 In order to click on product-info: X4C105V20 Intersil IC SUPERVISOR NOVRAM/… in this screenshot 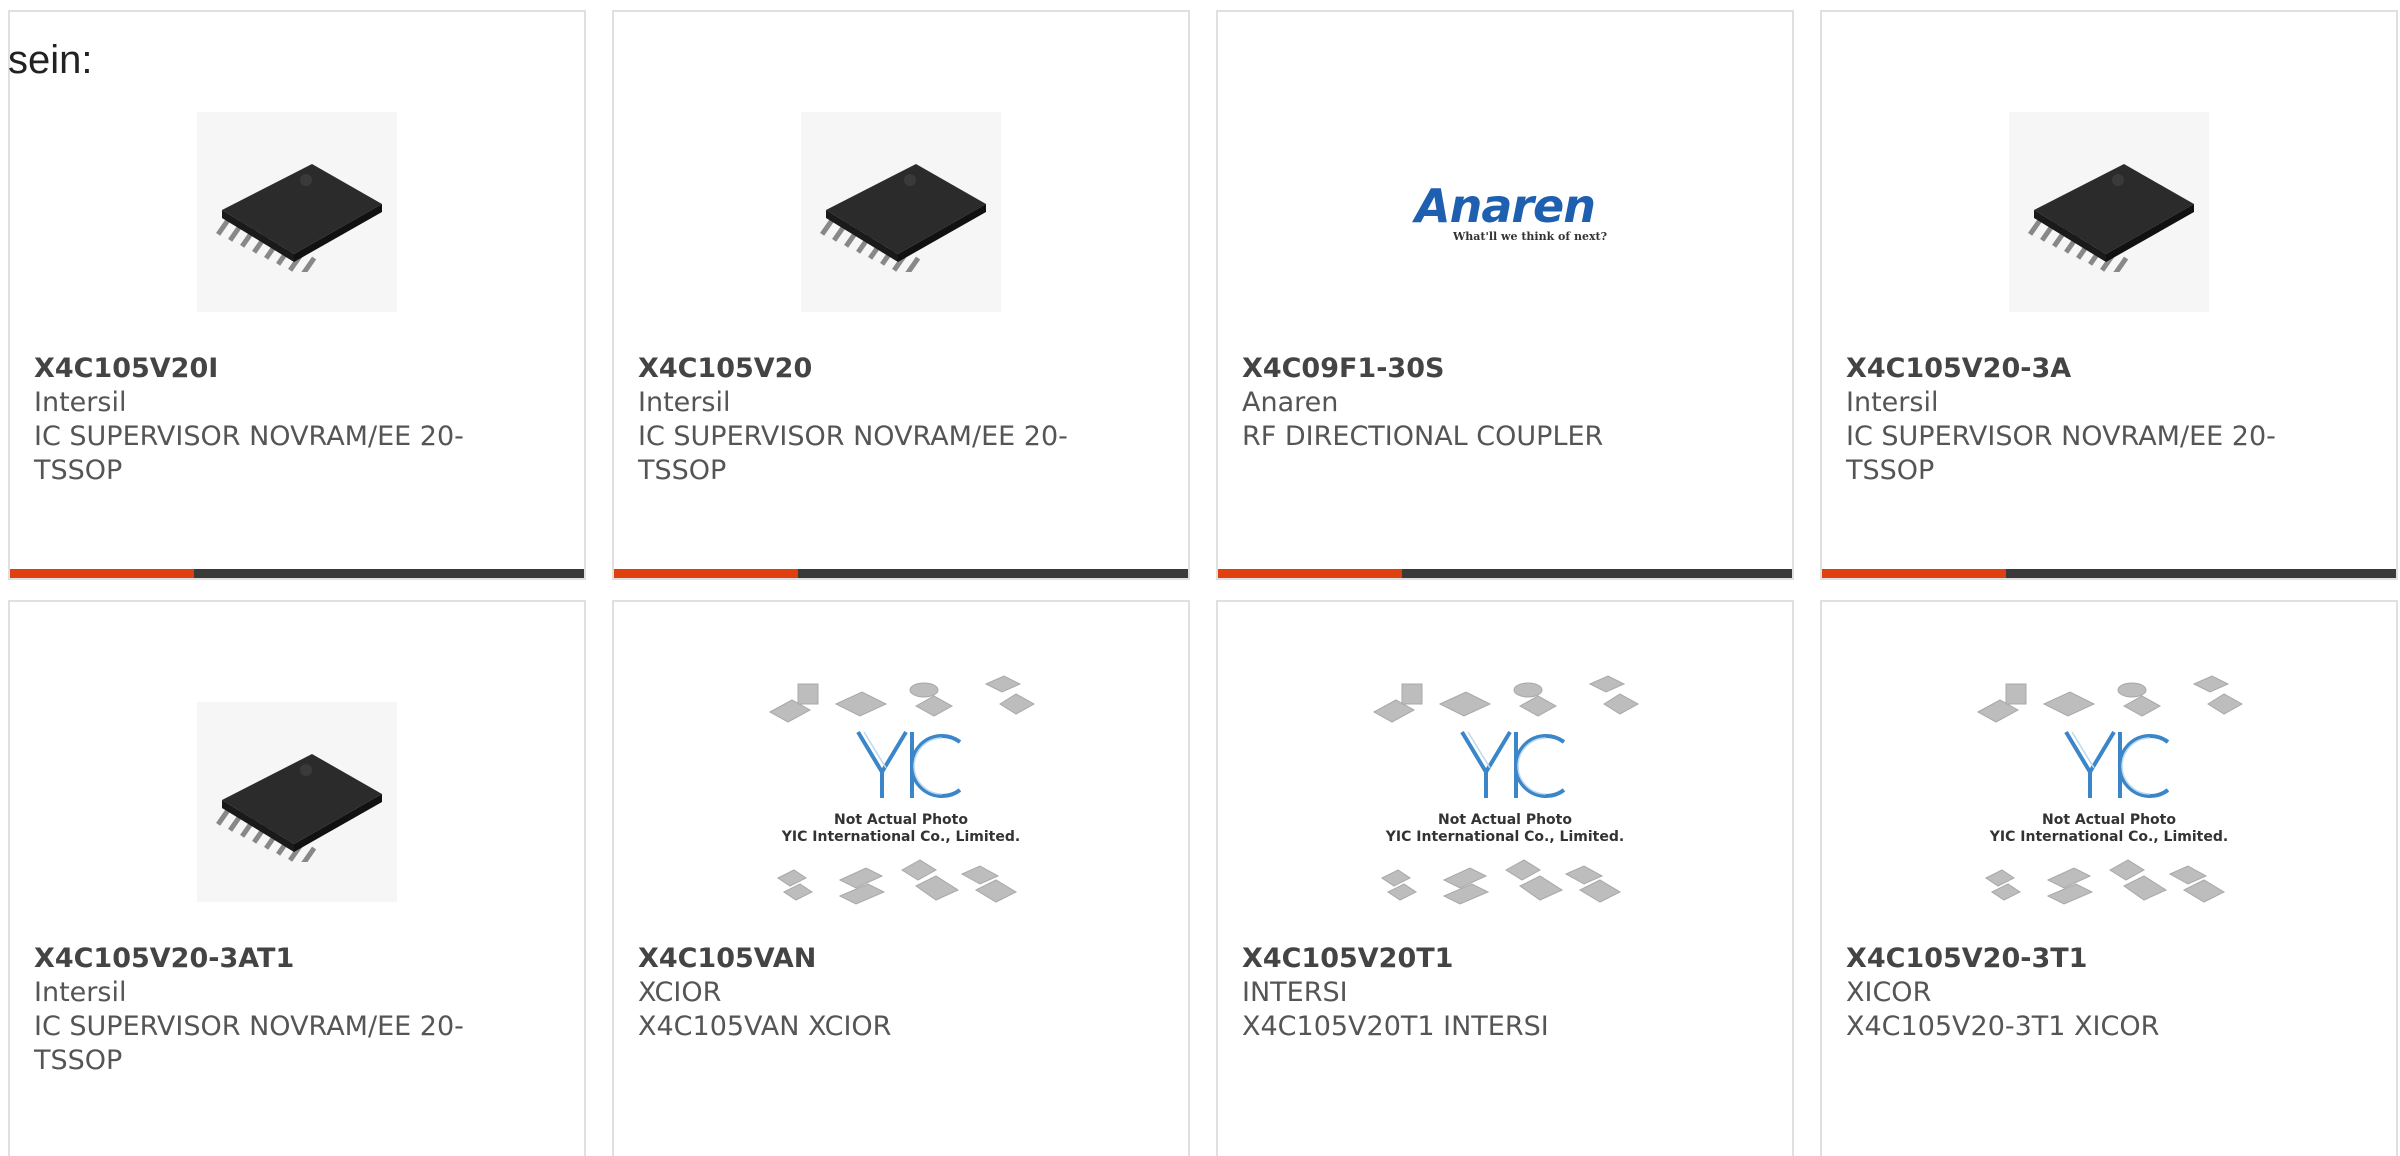, I will do `click(901, 420)`.